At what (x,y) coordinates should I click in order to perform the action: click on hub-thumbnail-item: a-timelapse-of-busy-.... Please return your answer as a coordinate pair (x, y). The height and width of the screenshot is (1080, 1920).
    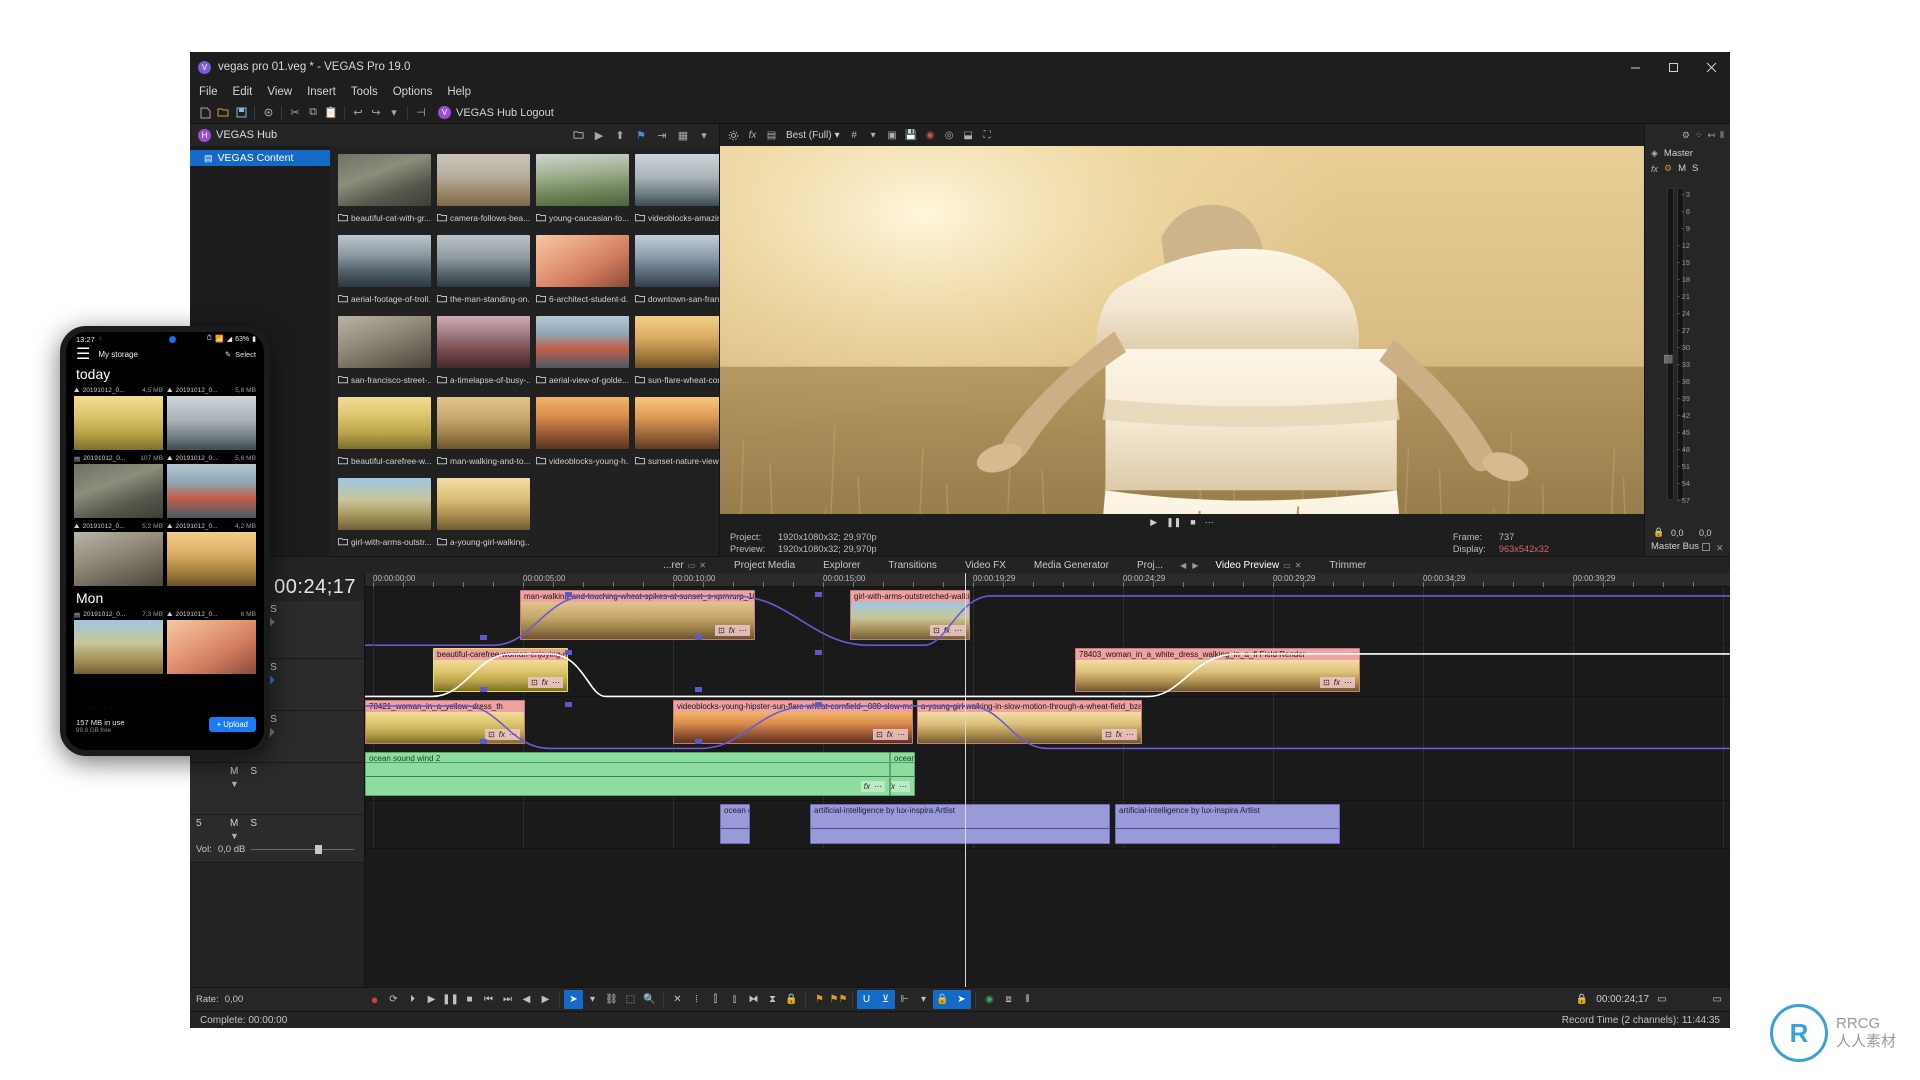
    Looking at the image, I should click on (483, 352).